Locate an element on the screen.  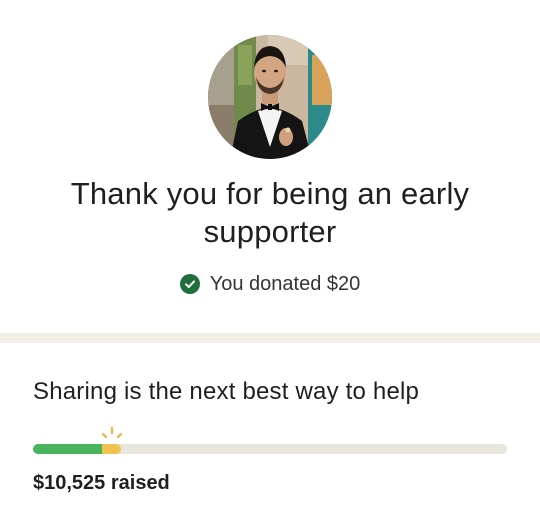
title-line-1: Thank you for being an early is located at coordinates (270, 193).